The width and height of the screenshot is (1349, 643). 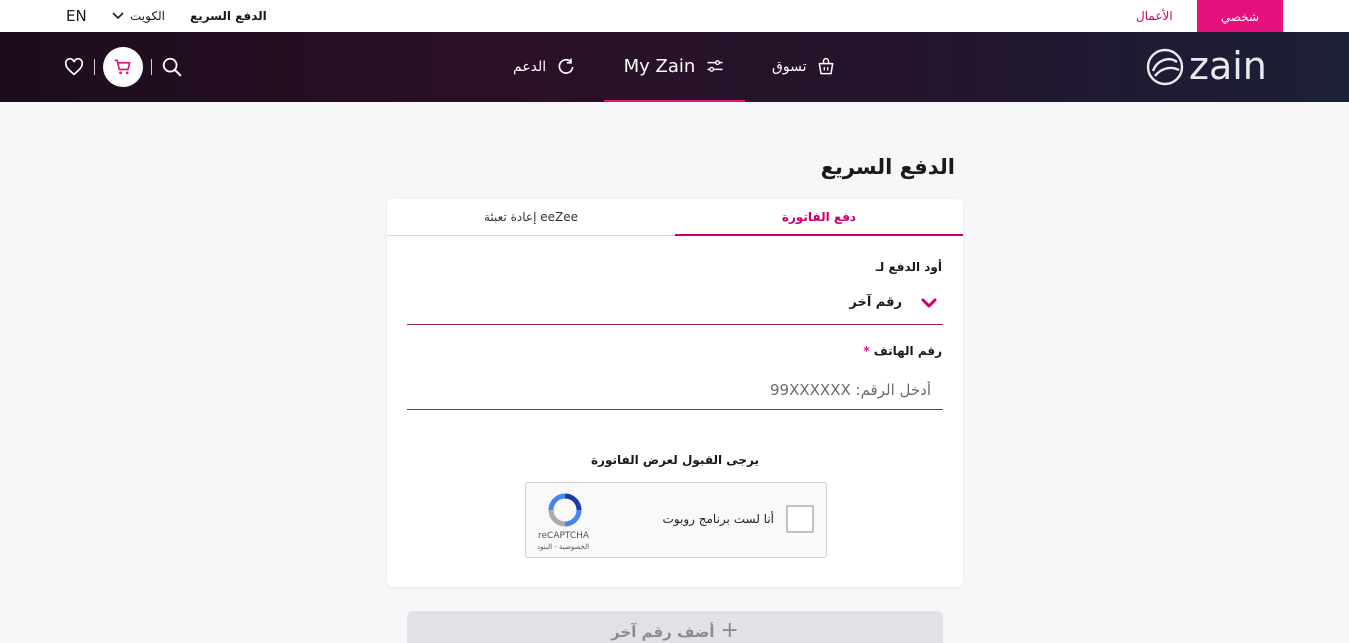 I want to click on search-icon, so click(x=172, y=67).